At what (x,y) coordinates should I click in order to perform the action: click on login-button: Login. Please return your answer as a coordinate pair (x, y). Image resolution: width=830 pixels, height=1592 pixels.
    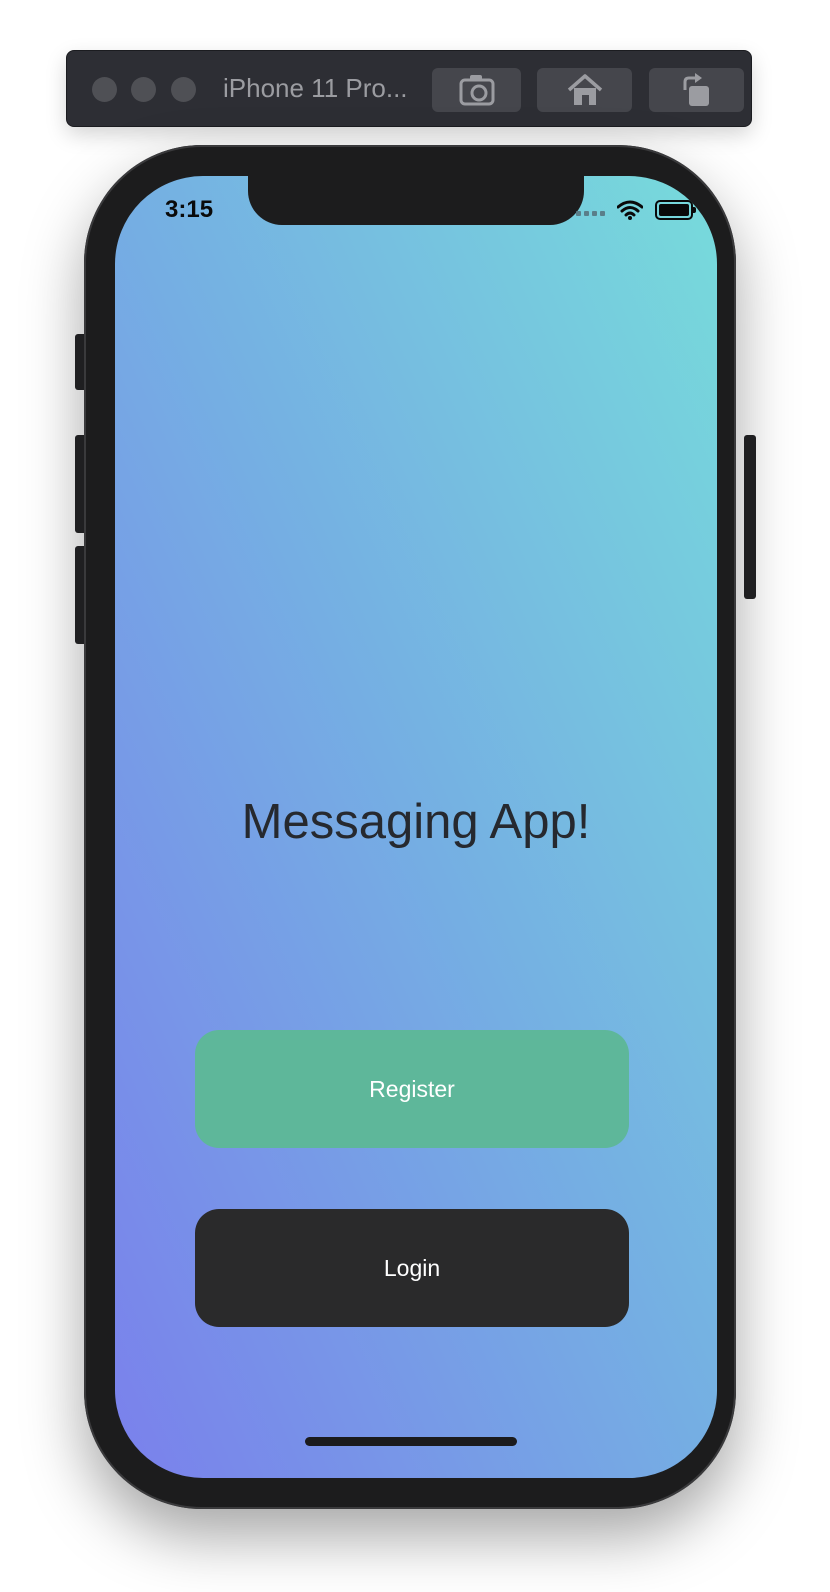
    Looking at the image, I should click on (412, 1268).